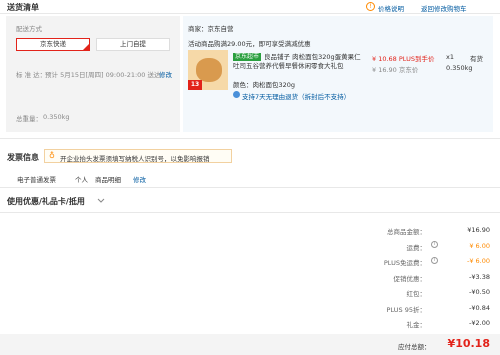 This screenshot has width=500, height=355. I want to click on payable-label: 应付总额：, so click(414, 347).